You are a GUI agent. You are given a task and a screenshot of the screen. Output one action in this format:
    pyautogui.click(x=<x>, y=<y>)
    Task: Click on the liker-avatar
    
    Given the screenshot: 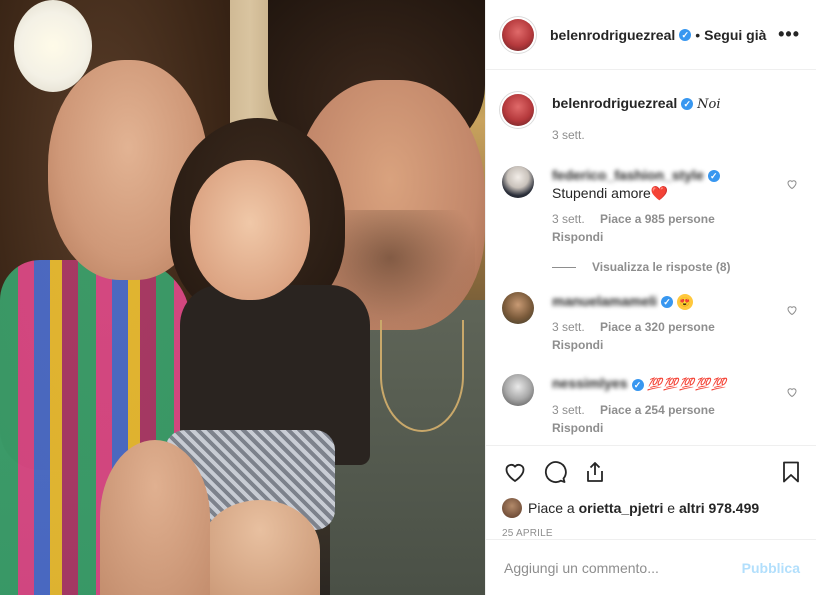 What is the action you would take?
    pyautogui.click(x=512, y=508)
    